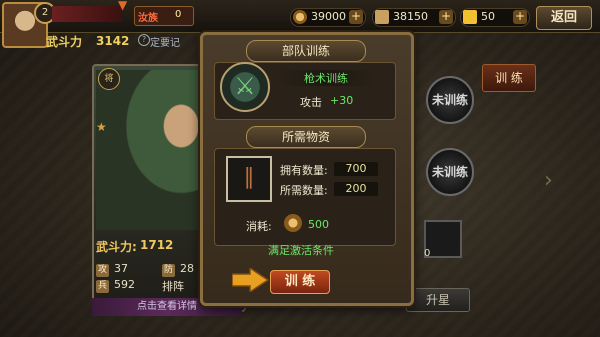 This screenshot has height=337, width=600. Describe the element at coordinates (304, 190) in the screenshot. I see `required-label: 所需数量:` at that location.